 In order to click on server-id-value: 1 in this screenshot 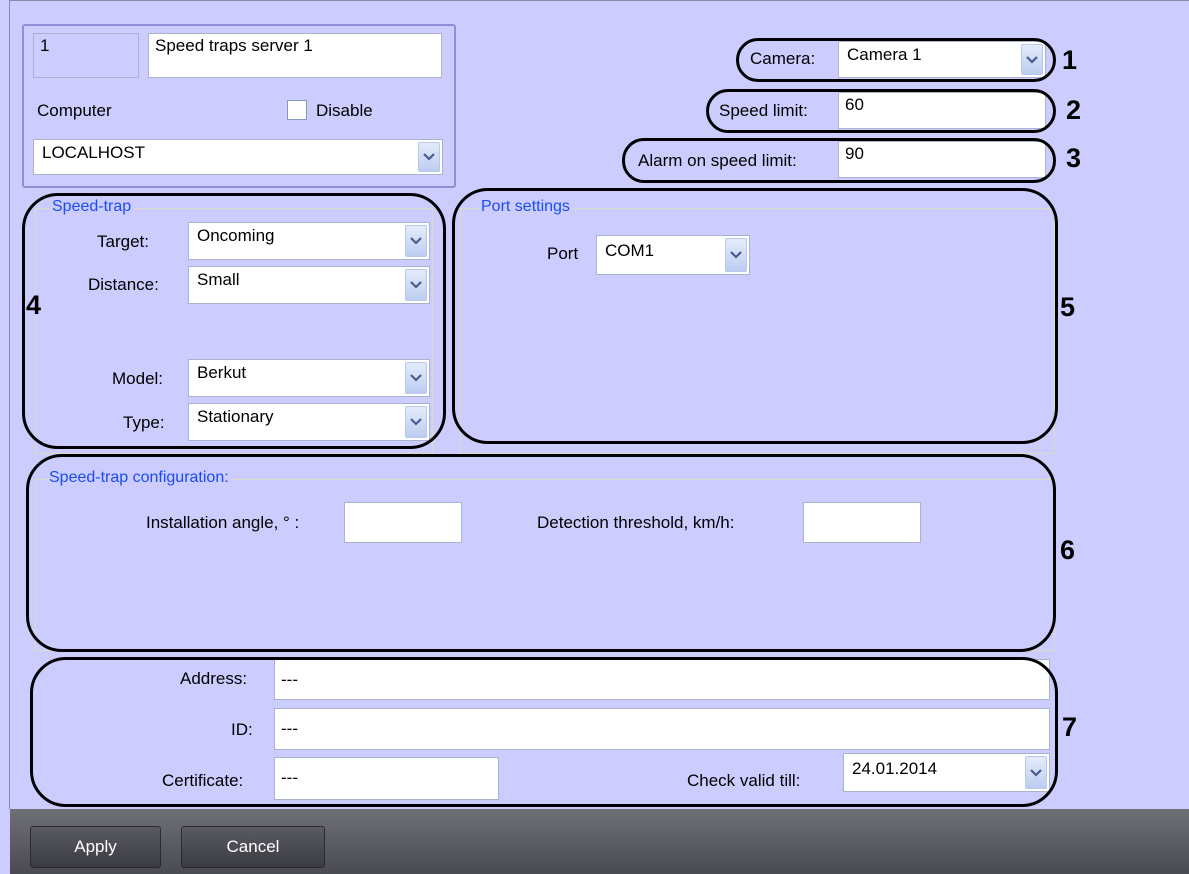, I will do `click(45, 45)`.